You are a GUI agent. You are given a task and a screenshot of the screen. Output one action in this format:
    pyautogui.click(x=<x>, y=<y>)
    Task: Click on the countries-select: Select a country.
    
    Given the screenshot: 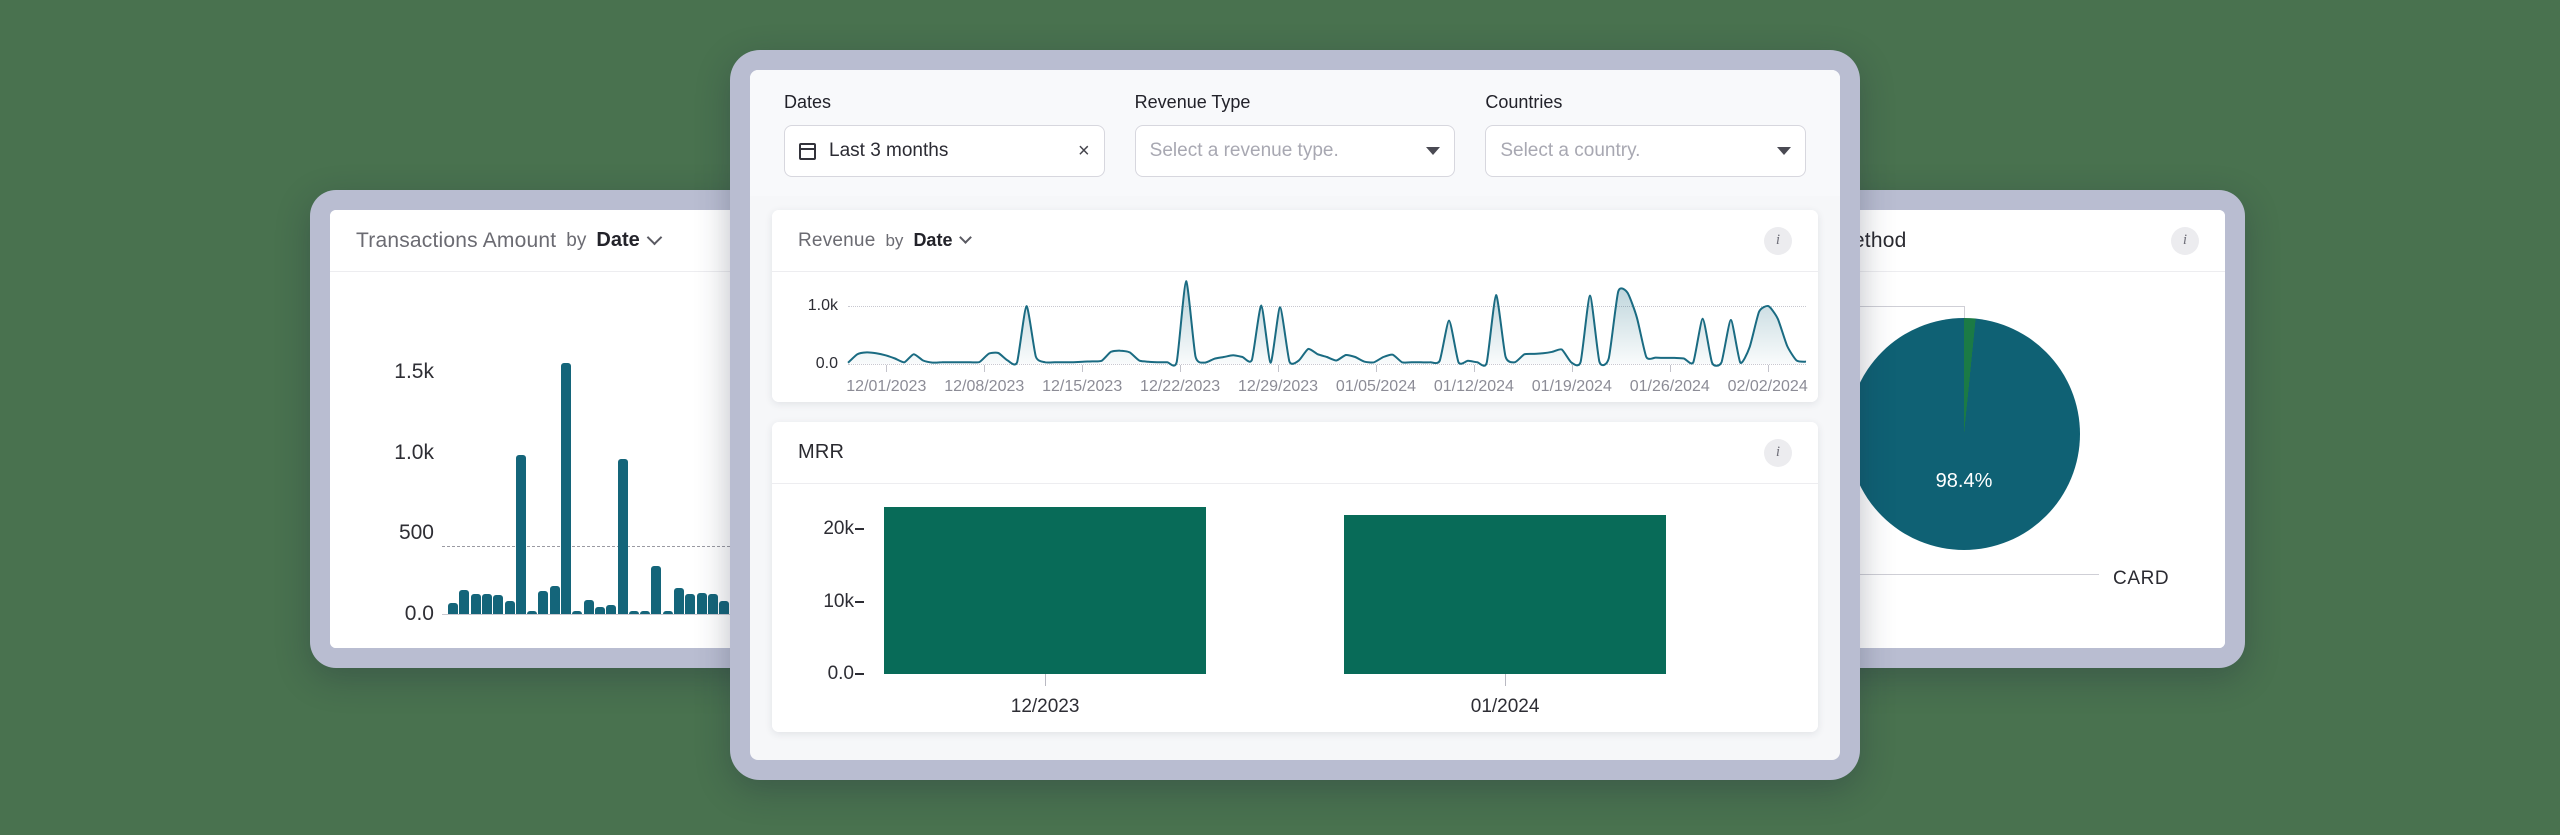 What is the action you would take?
    pyautogui.click(x=1646, y=151)
    